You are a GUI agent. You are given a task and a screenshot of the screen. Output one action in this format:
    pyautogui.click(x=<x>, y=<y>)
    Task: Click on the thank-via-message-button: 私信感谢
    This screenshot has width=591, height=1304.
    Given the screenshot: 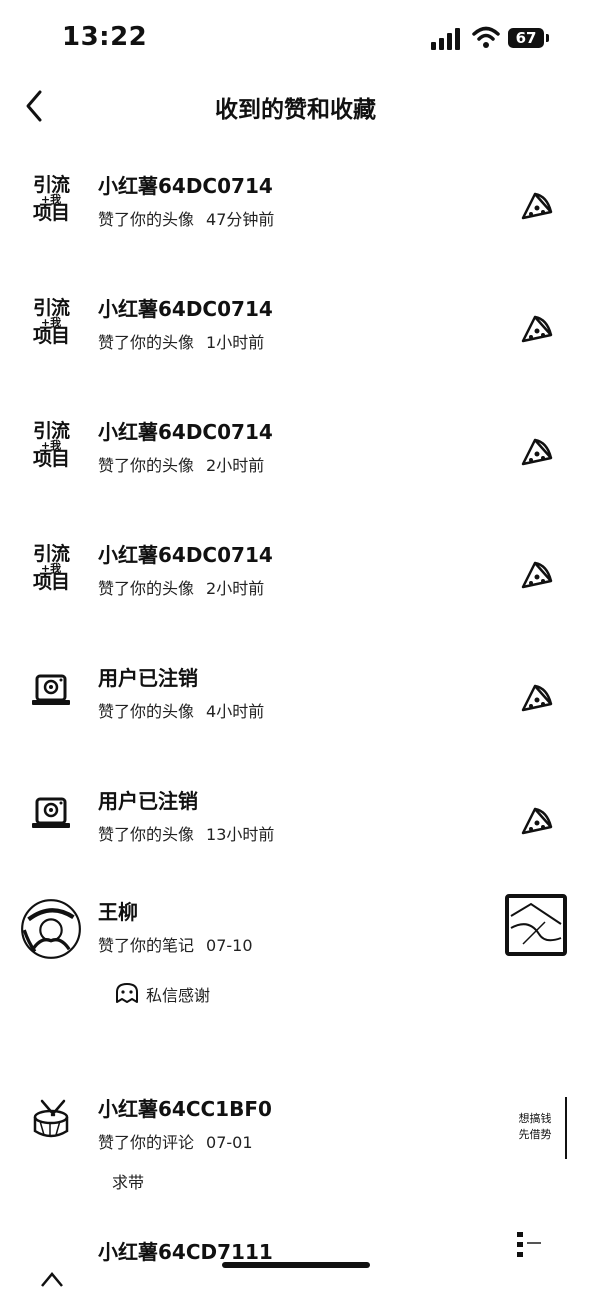 What is the action you would take?
    pyautogui.click(x=162, y=994)
    